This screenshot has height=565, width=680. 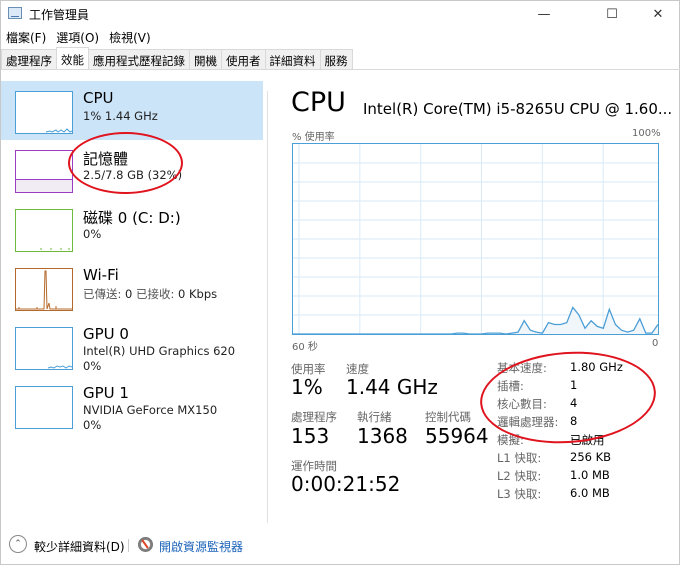 I want to click on sidebar-disk-detail: 0%, so click(x=92, y=234).